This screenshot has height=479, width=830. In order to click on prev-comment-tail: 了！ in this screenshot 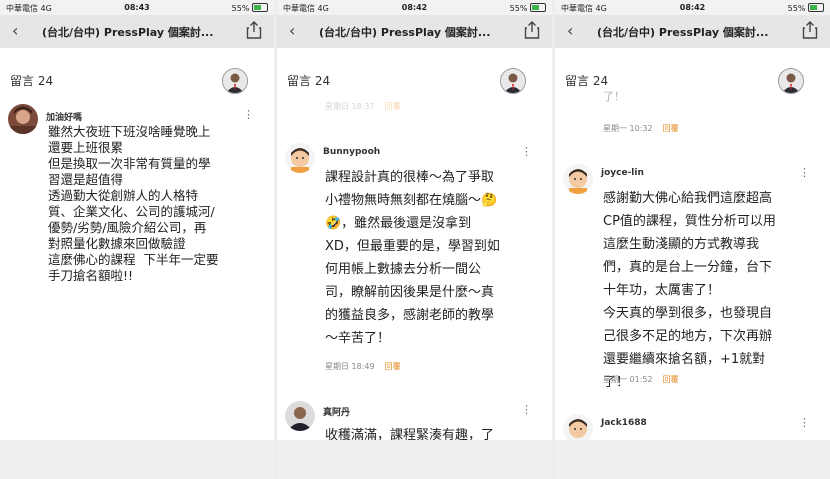, I will do `click(614, 96)`.